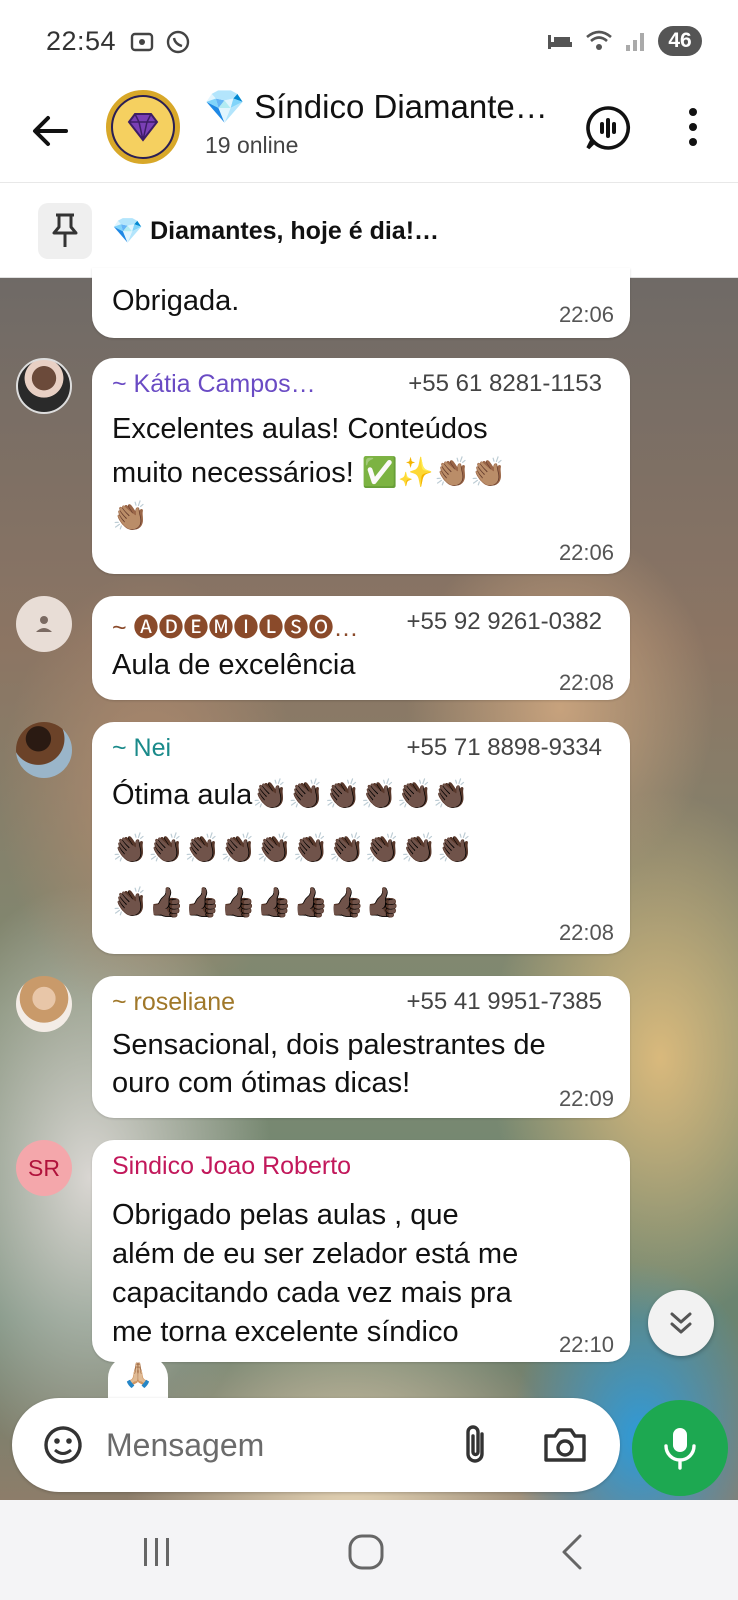 This screenshot has width=738, height=1600. Describe the element at coordinates (142, 42) in the screenshot. I see `screenshot-icon` at that location.